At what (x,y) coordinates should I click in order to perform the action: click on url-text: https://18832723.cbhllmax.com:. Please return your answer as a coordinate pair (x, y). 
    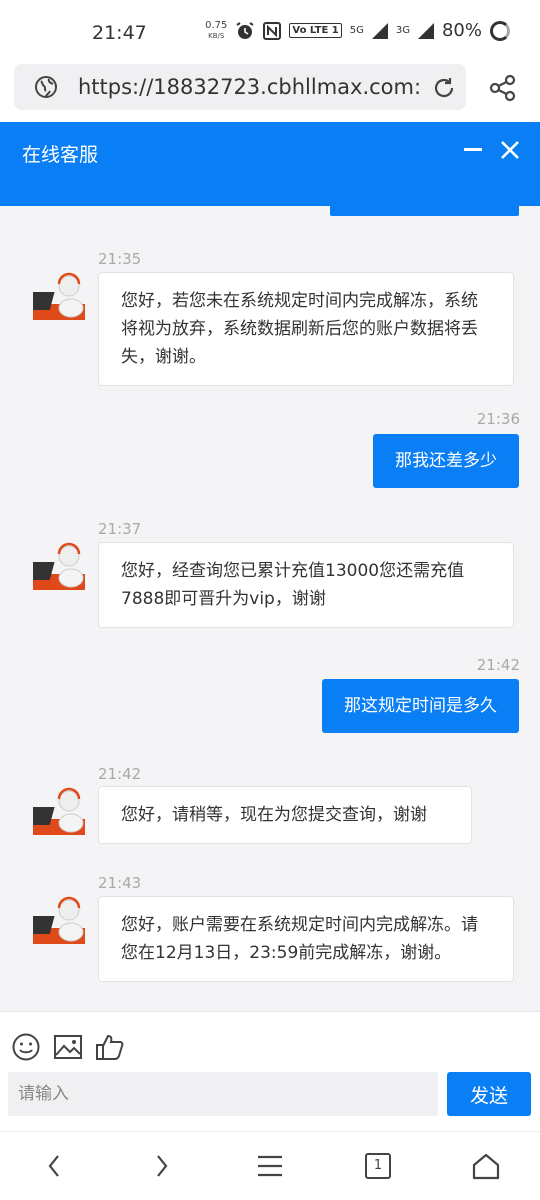
    Looking at the image, I should click on (251, 87).